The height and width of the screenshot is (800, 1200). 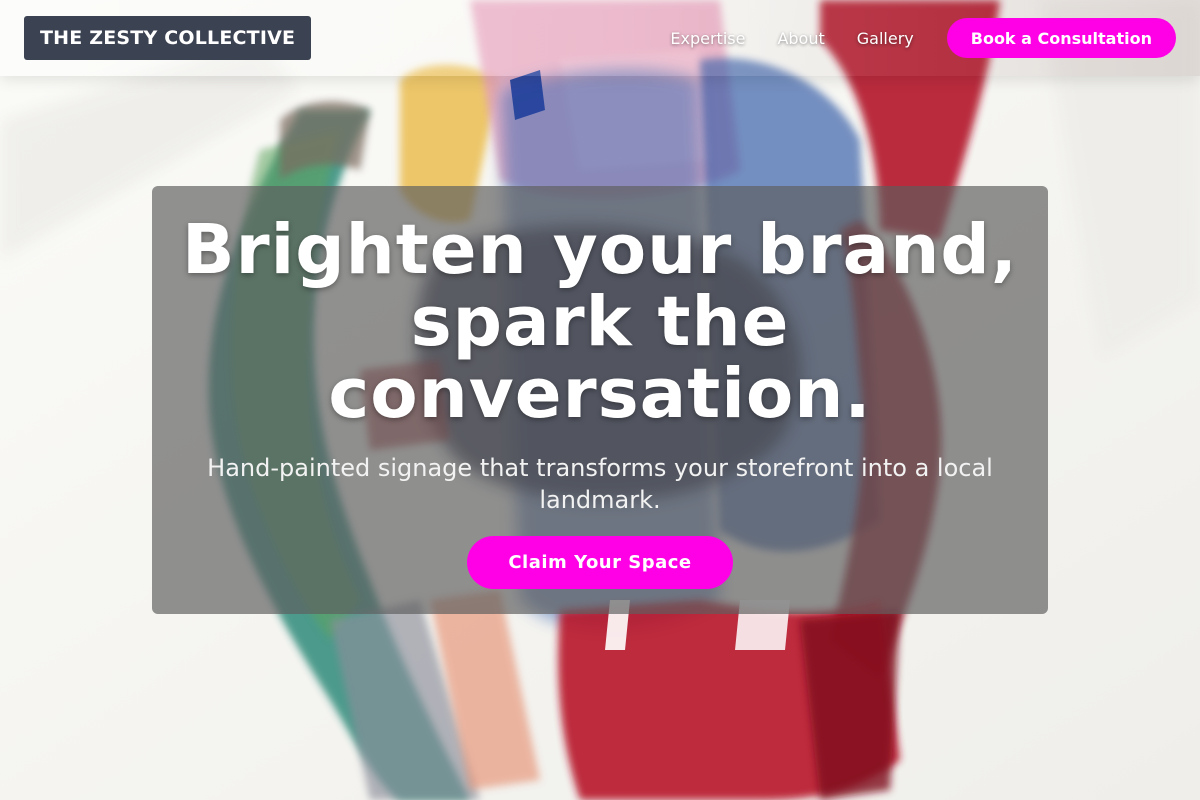 I want to click on book-consultation-button: Book a Consultation, so click(x=1061, y=38).